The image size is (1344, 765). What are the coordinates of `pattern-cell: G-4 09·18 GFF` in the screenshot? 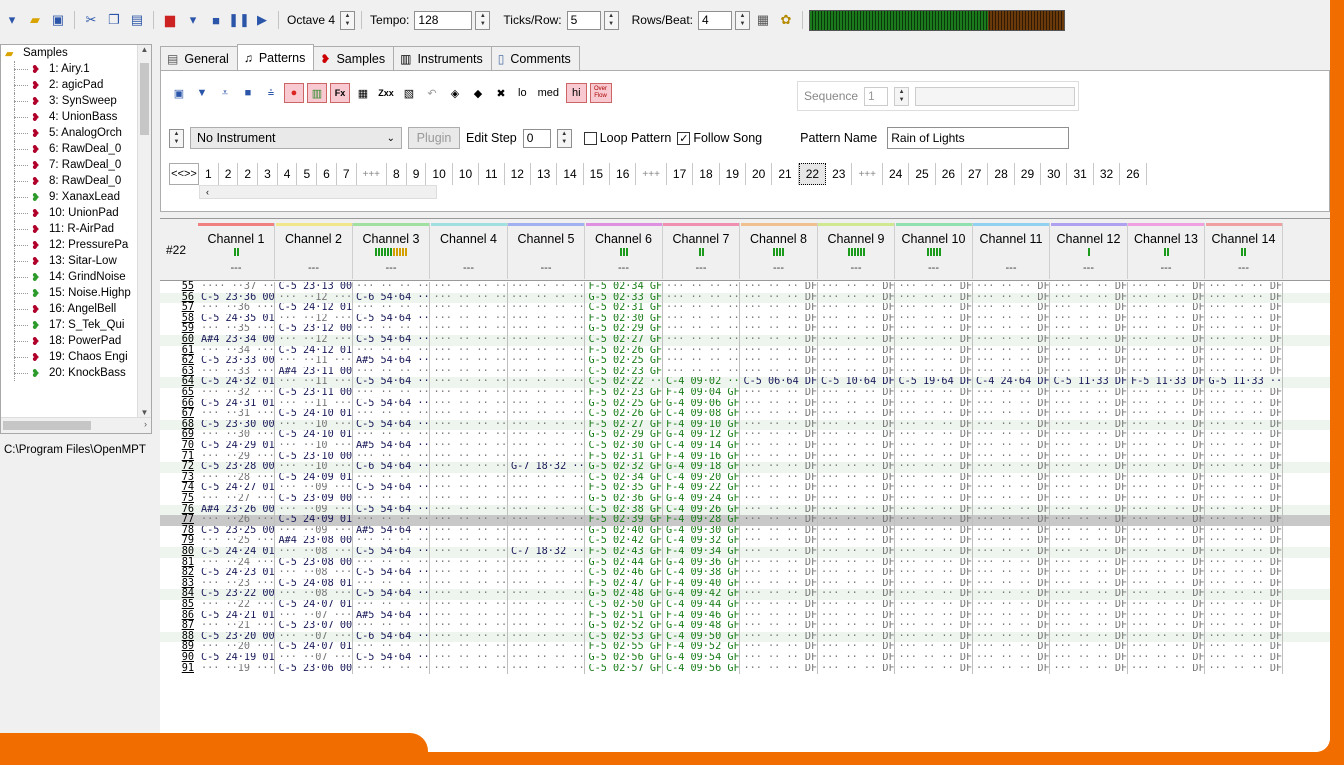 It's located at (701, 467).